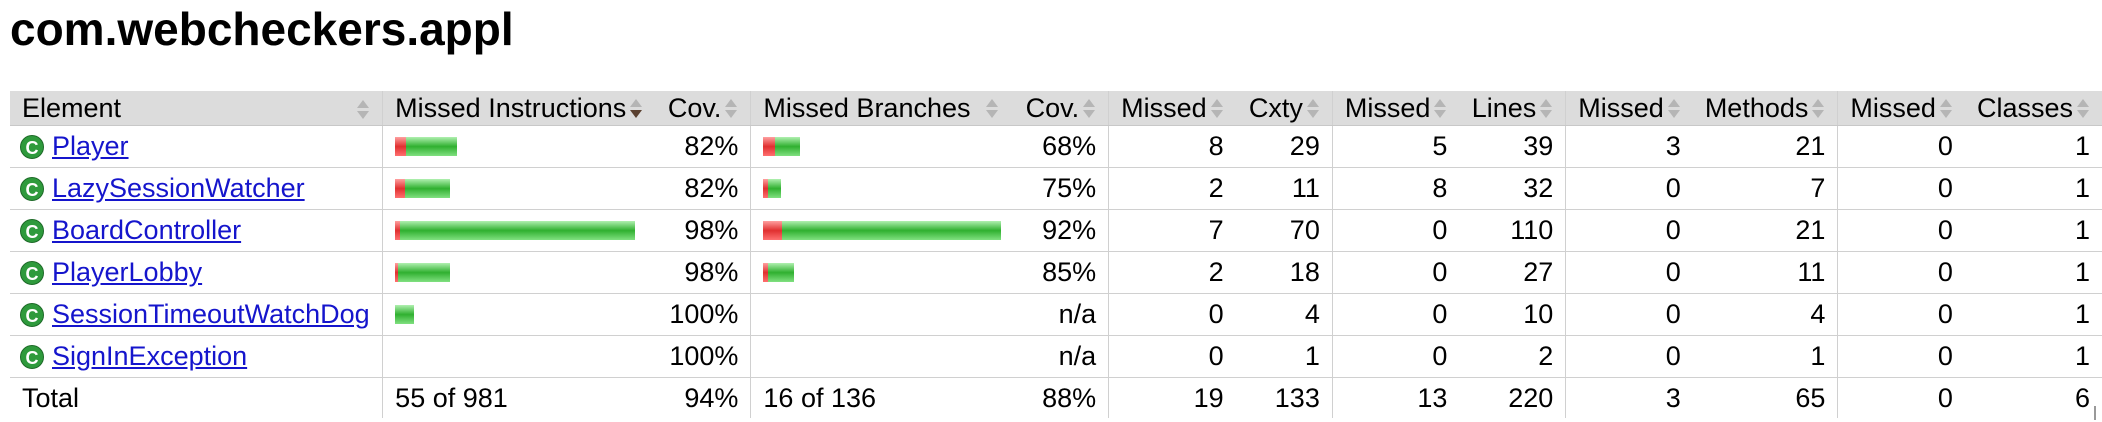 Image resolution: width=2102 pixels, height=422 pixels. What do you see at coordinates (882, 108) in the screenshot?
I see `col-header-missed-branches: Missed Branches` at bounding box center [882, 108].